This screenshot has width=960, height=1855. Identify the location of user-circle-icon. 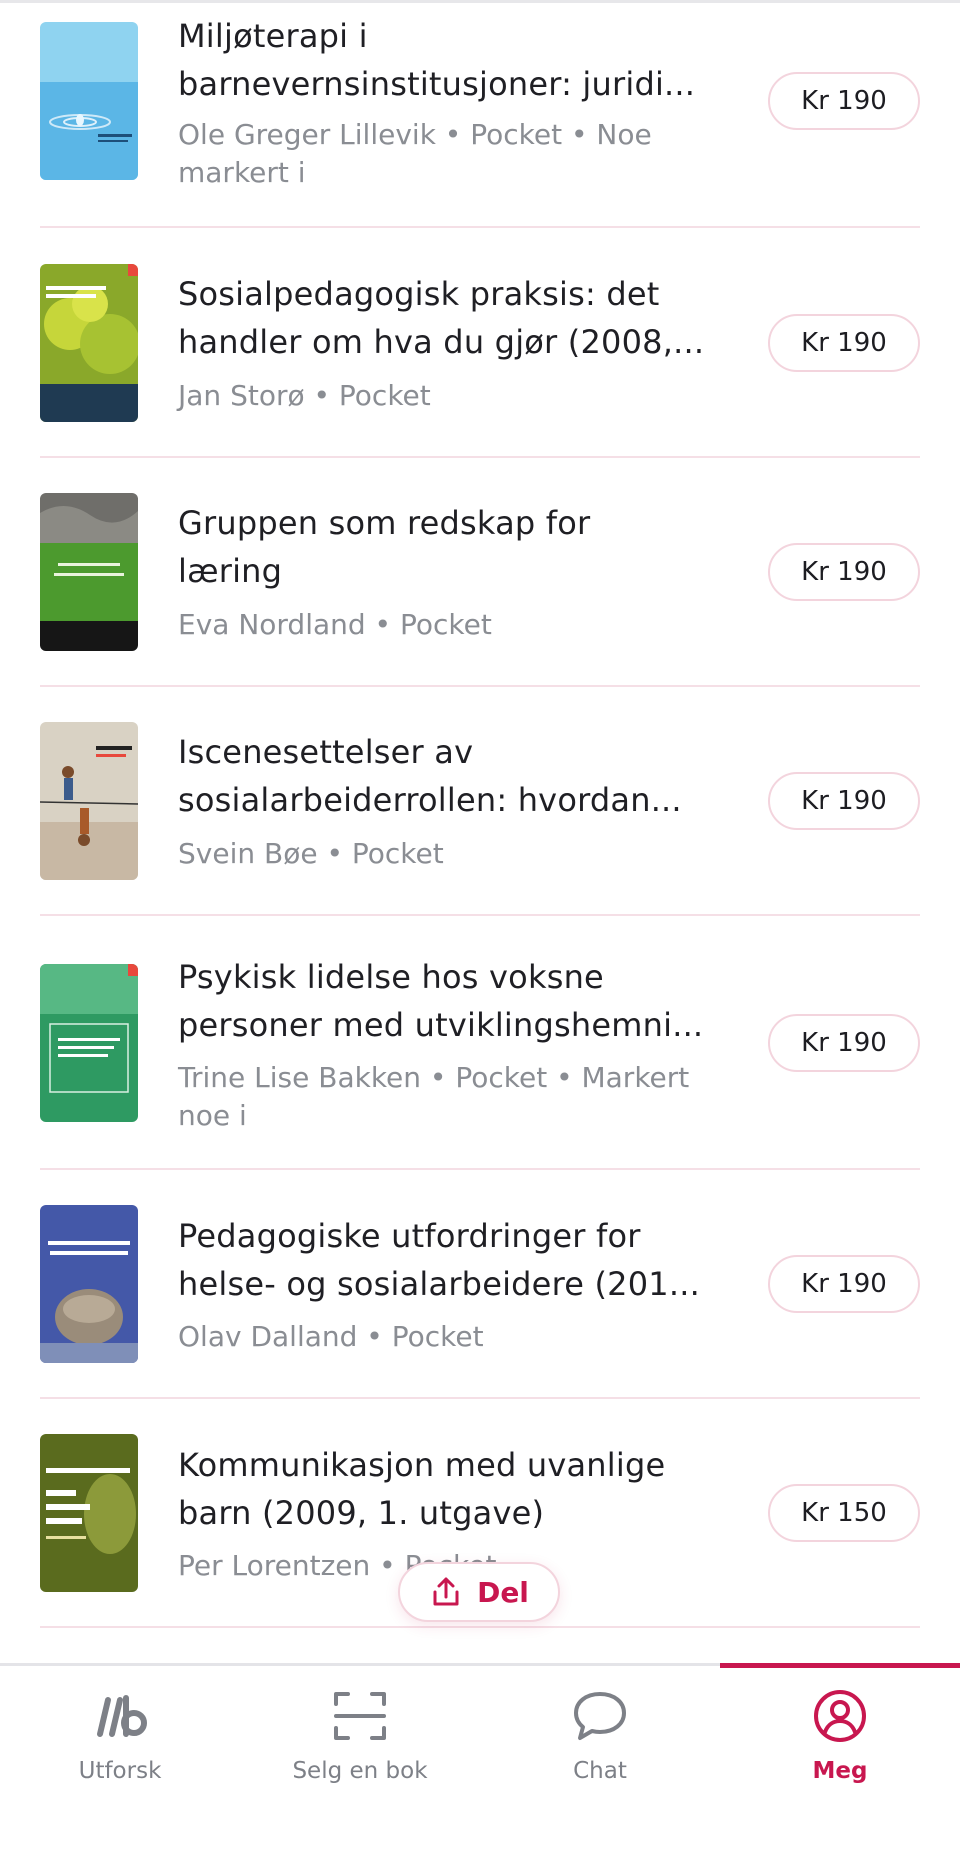
(840, 1716).